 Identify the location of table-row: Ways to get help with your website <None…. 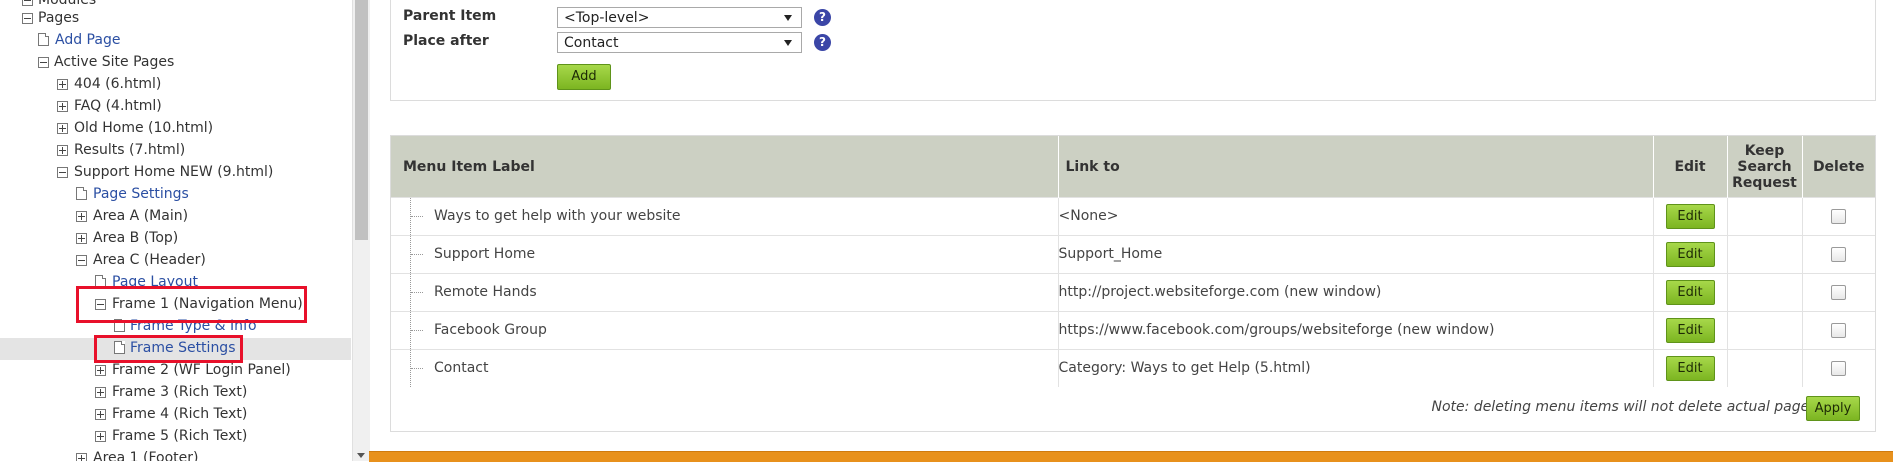
(1133, 216).